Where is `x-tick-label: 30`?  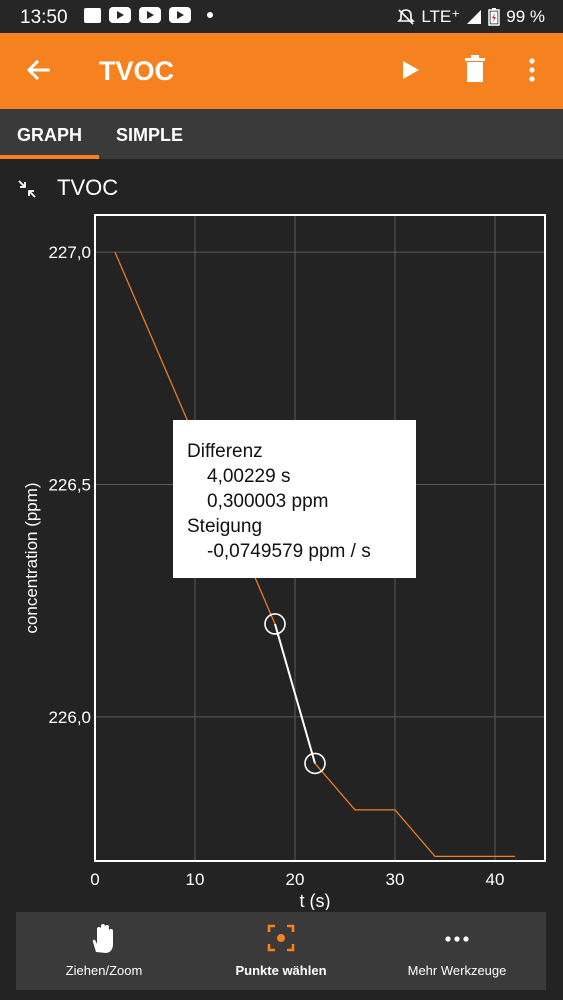
x-tick-label: 30 is located at coordinates (395, 879).